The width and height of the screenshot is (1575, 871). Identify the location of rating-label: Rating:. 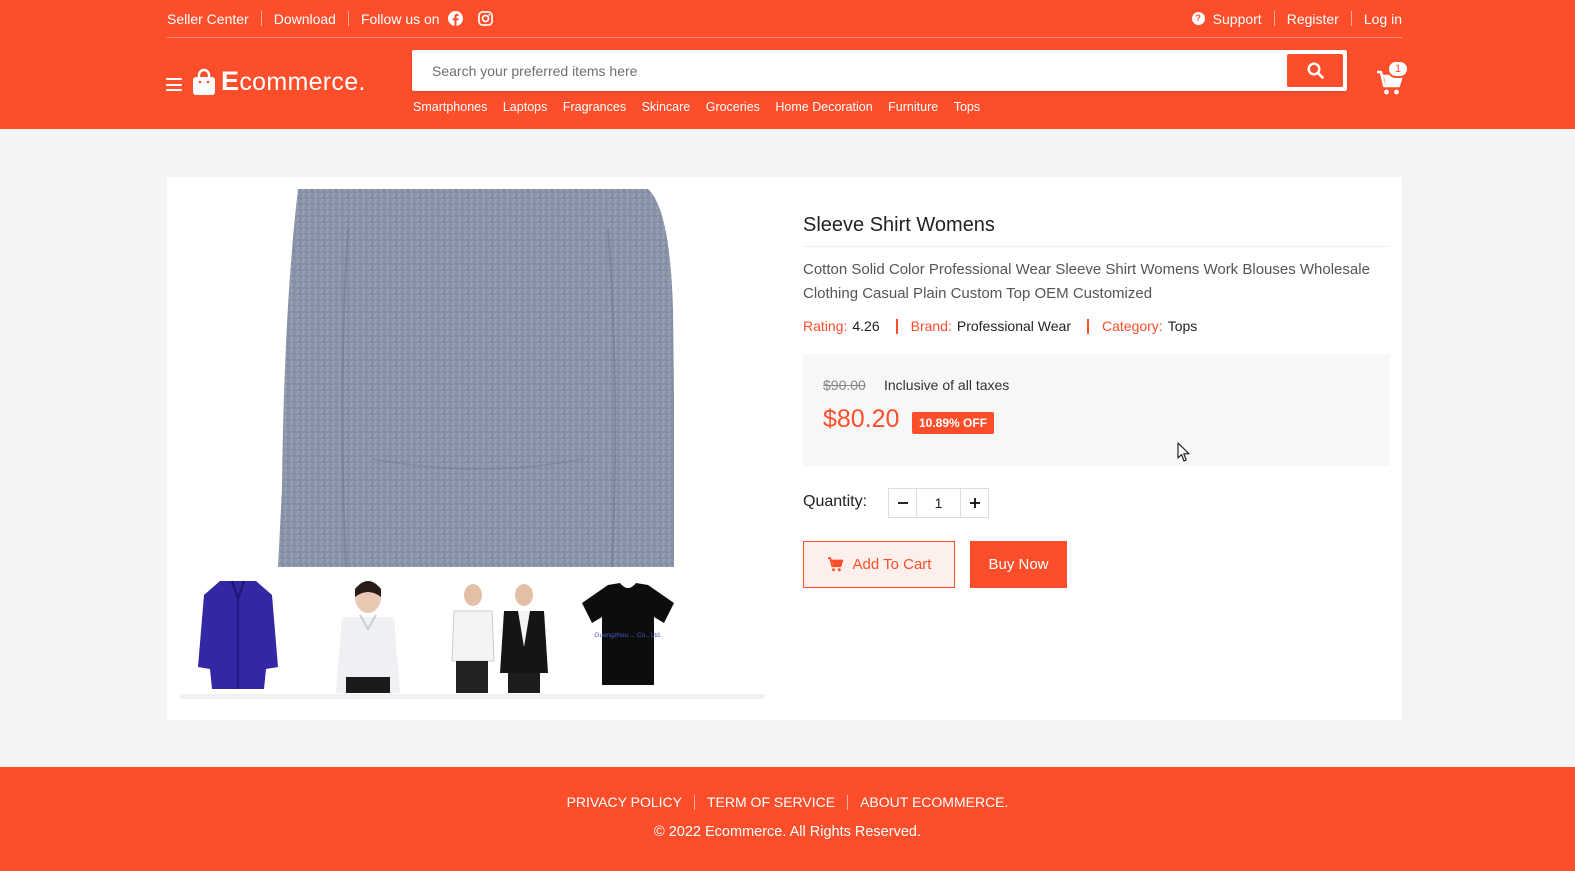
(825, 326).